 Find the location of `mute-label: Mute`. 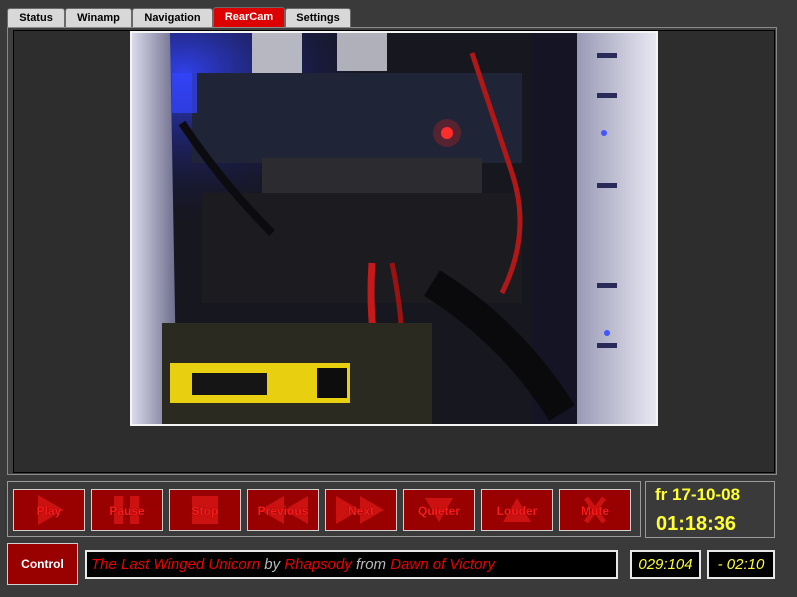

mute-label: Mute is located at coordinates (595, 511).